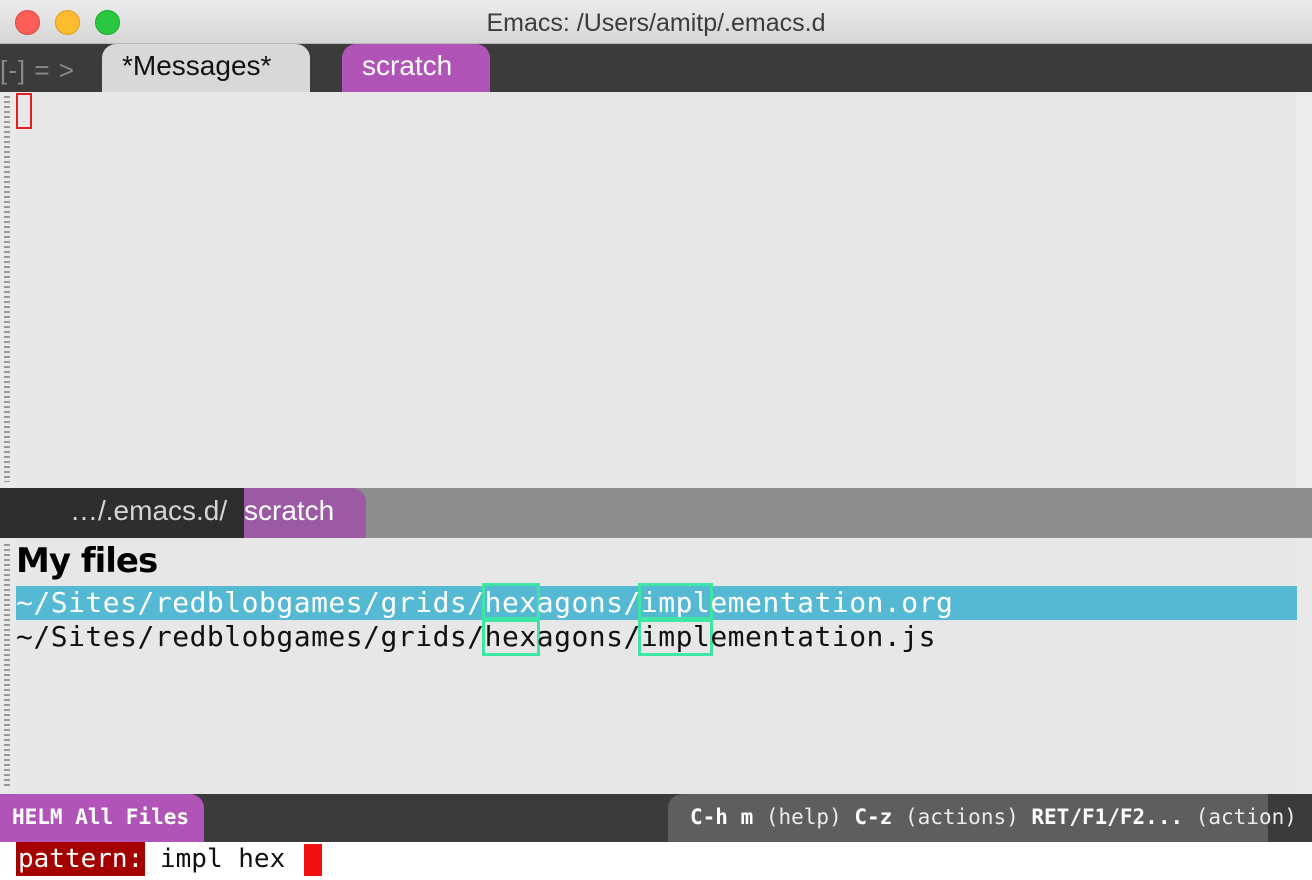 This screenshot has height=880, width=1312. Describe the element at coordinates (1304, 290) in the screenshot. I see `upper-scrollbar` at that location.